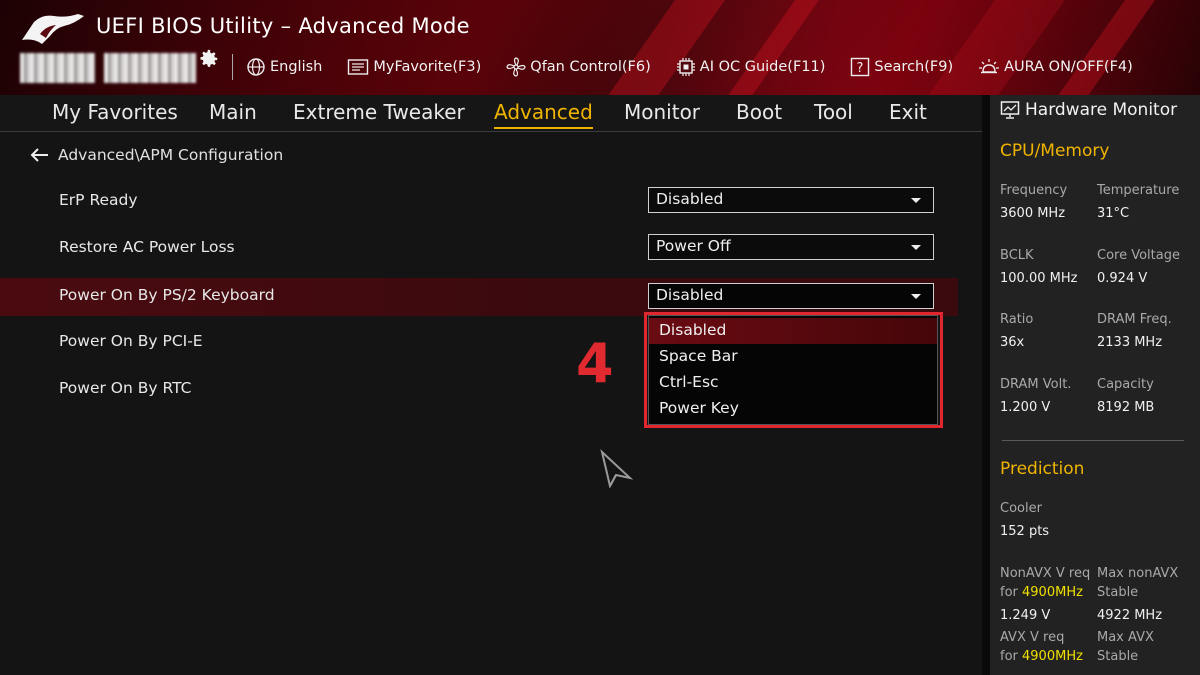 This screenshot has height=675, width=1200. Describe the element at coordinates (791, 247) in the screenshot. I see `restore-ac-power-loss-select: Power Off` at that location.